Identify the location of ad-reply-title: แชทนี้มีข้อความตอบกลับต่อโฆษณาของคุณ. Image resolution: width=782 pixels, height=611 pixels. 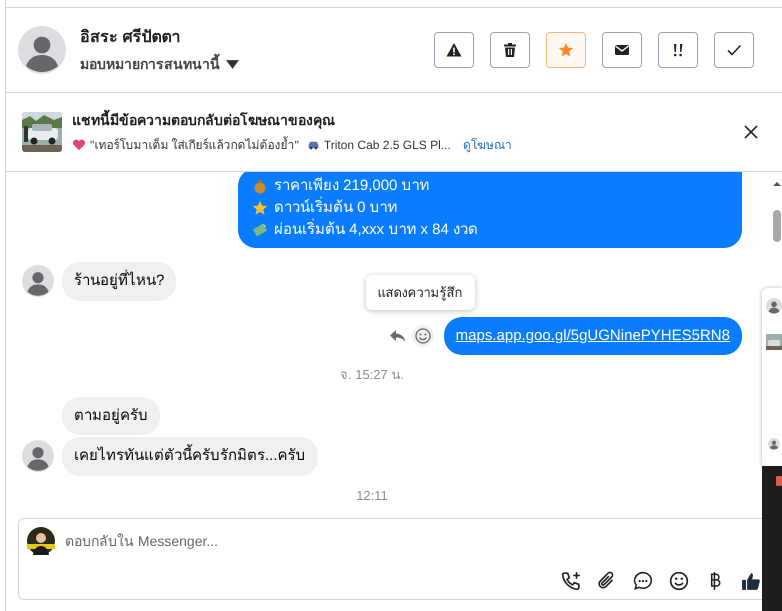
(408, 120).